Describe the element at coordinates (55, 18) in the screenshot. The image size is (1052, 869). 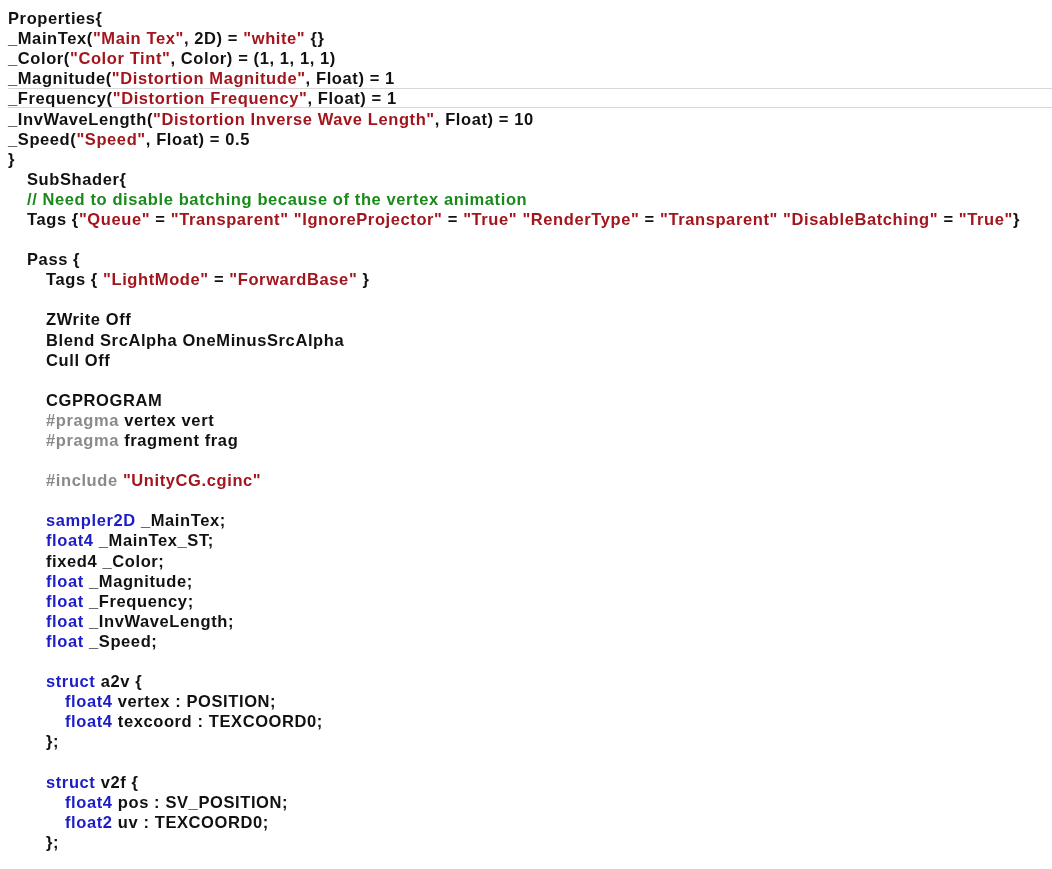
I see `code-line: Properties{` at that location.